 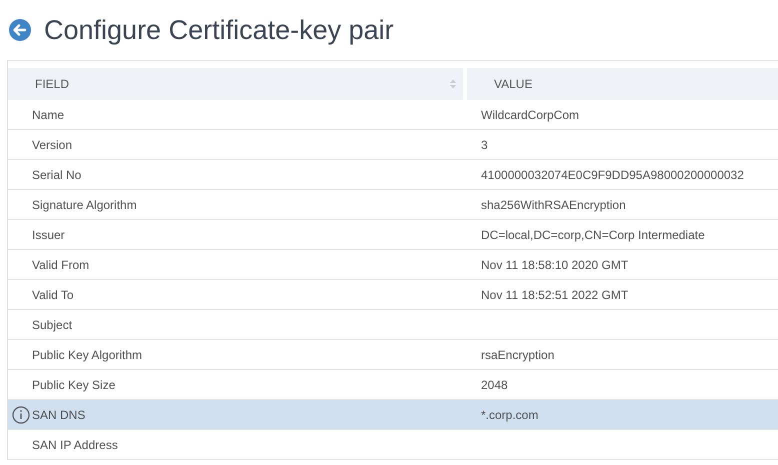 I want to click on field-value: sha256WithRSAEncryption, so click(x=553, y=205).